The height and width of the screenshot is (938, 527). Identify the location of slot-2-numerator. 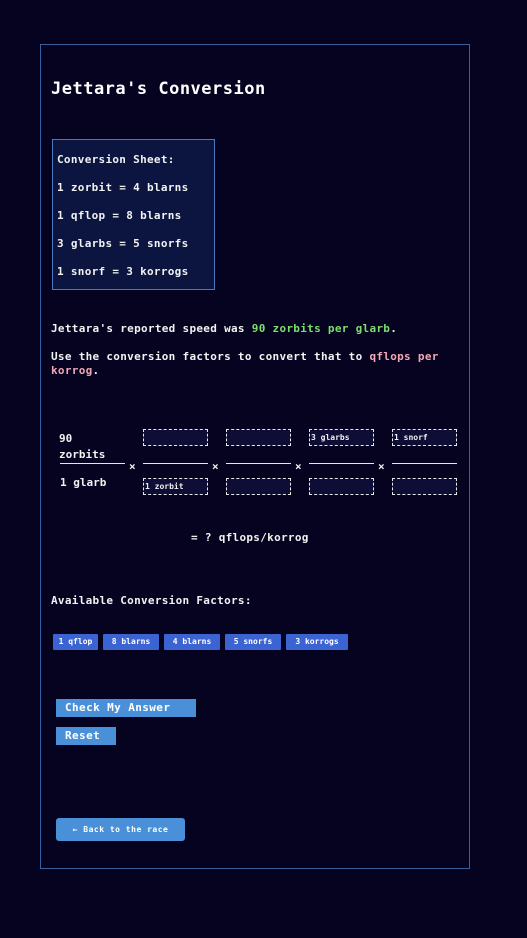
(258, 437).